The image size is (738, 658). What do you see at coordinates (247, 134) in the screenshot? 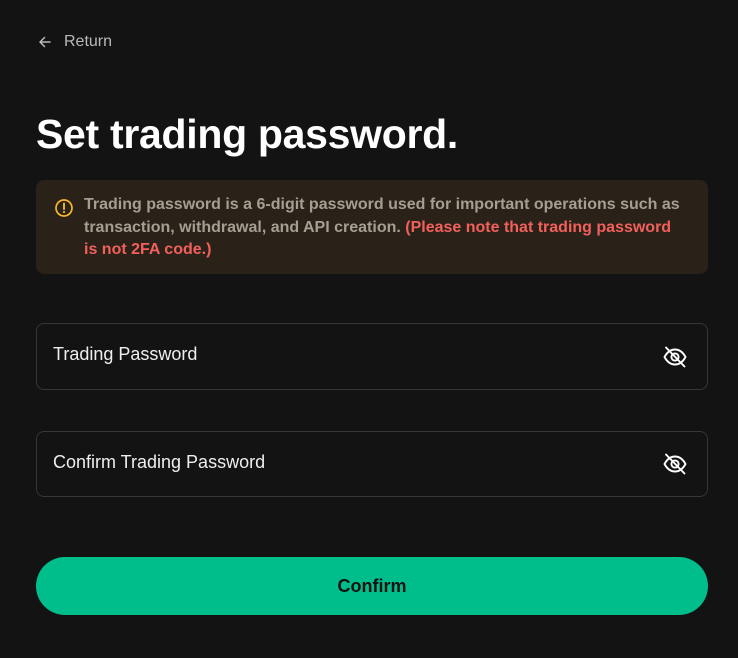
I see `page-title: Set trading password.` at bounding box center [247, 134].